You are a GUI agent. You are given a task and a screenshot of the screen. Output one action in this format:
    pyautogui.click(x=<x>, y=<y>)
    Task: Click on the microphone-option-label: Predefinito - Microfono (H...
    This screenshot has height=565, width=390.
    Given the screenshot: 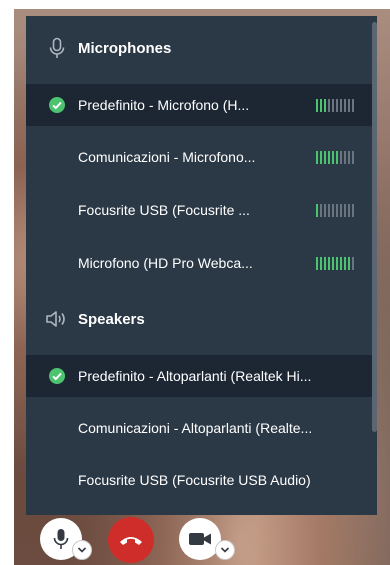 What is the action you would take?
    pyautogui.click(x=164, y=105)
    